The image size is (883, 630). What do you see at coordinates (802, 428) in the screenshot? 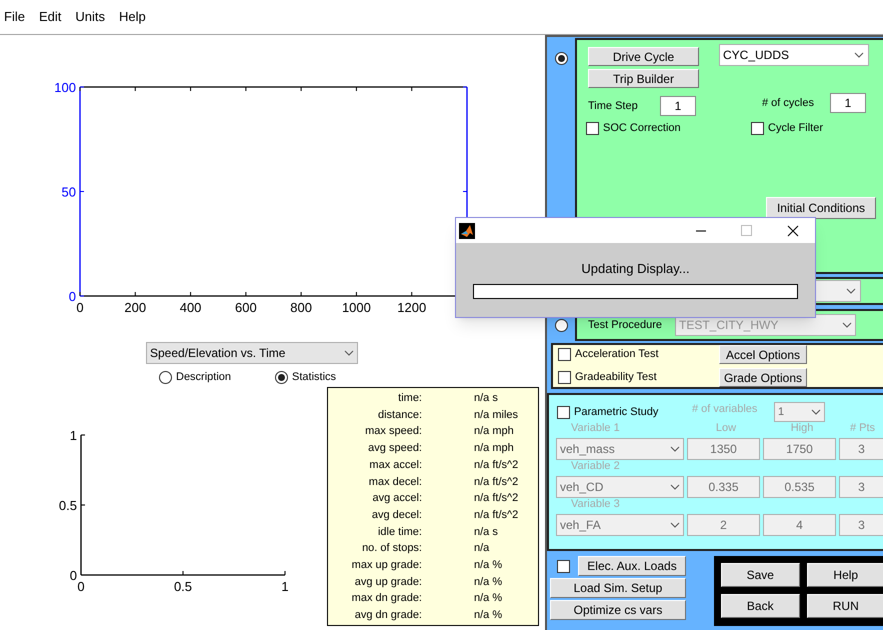
I see `column-header: High` at bounding box center [802, 428].